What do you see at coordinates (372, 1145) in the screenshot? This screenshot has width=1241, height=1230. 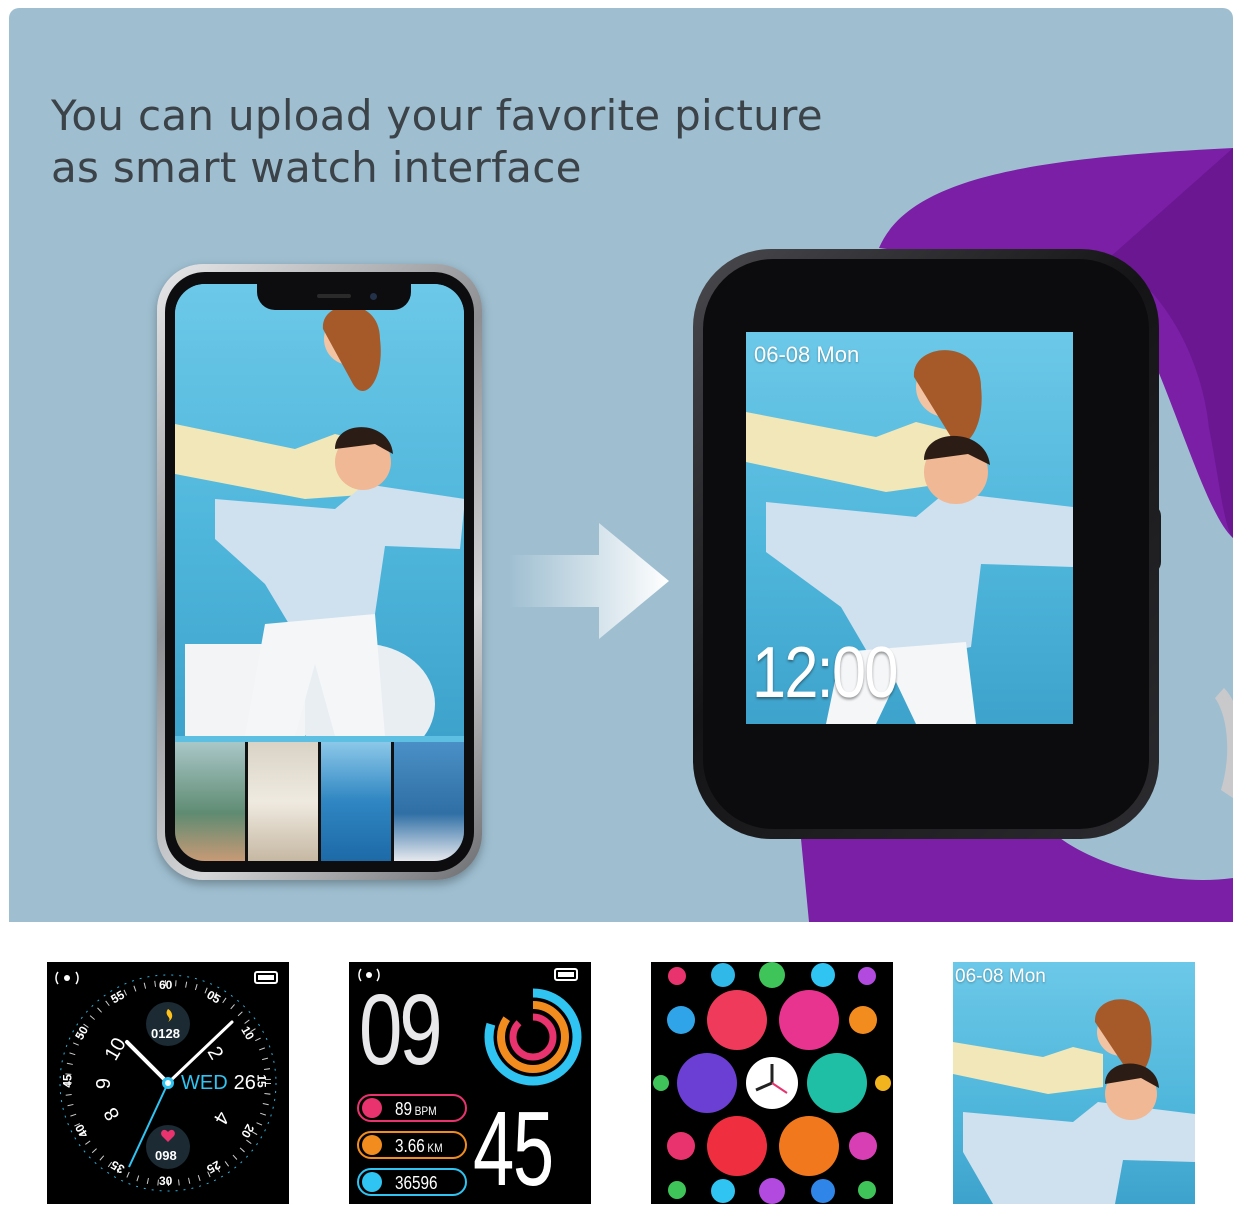 I see `location-pin-icon` at bounding box center [372, 1145].